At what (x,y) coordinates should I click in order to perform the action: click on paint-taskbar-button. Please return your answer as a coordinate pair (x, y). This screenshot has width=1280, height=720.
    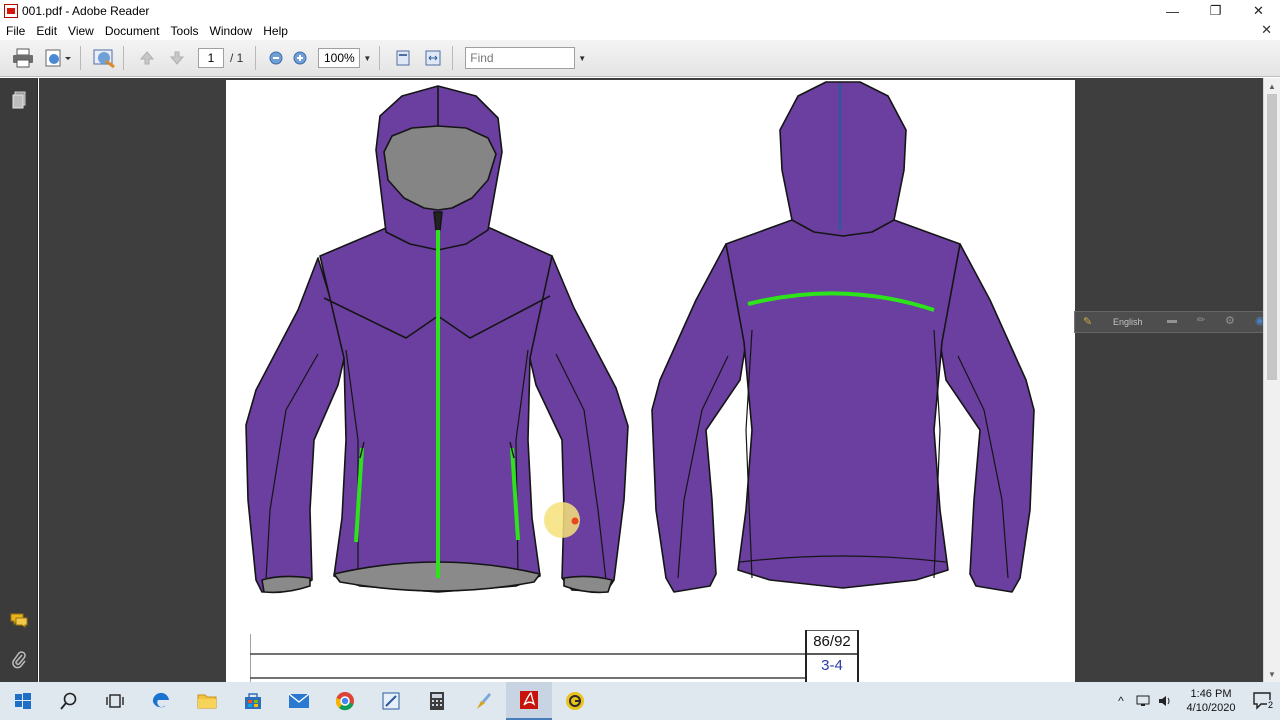
    Looking at the image, I should click on (483, 701).